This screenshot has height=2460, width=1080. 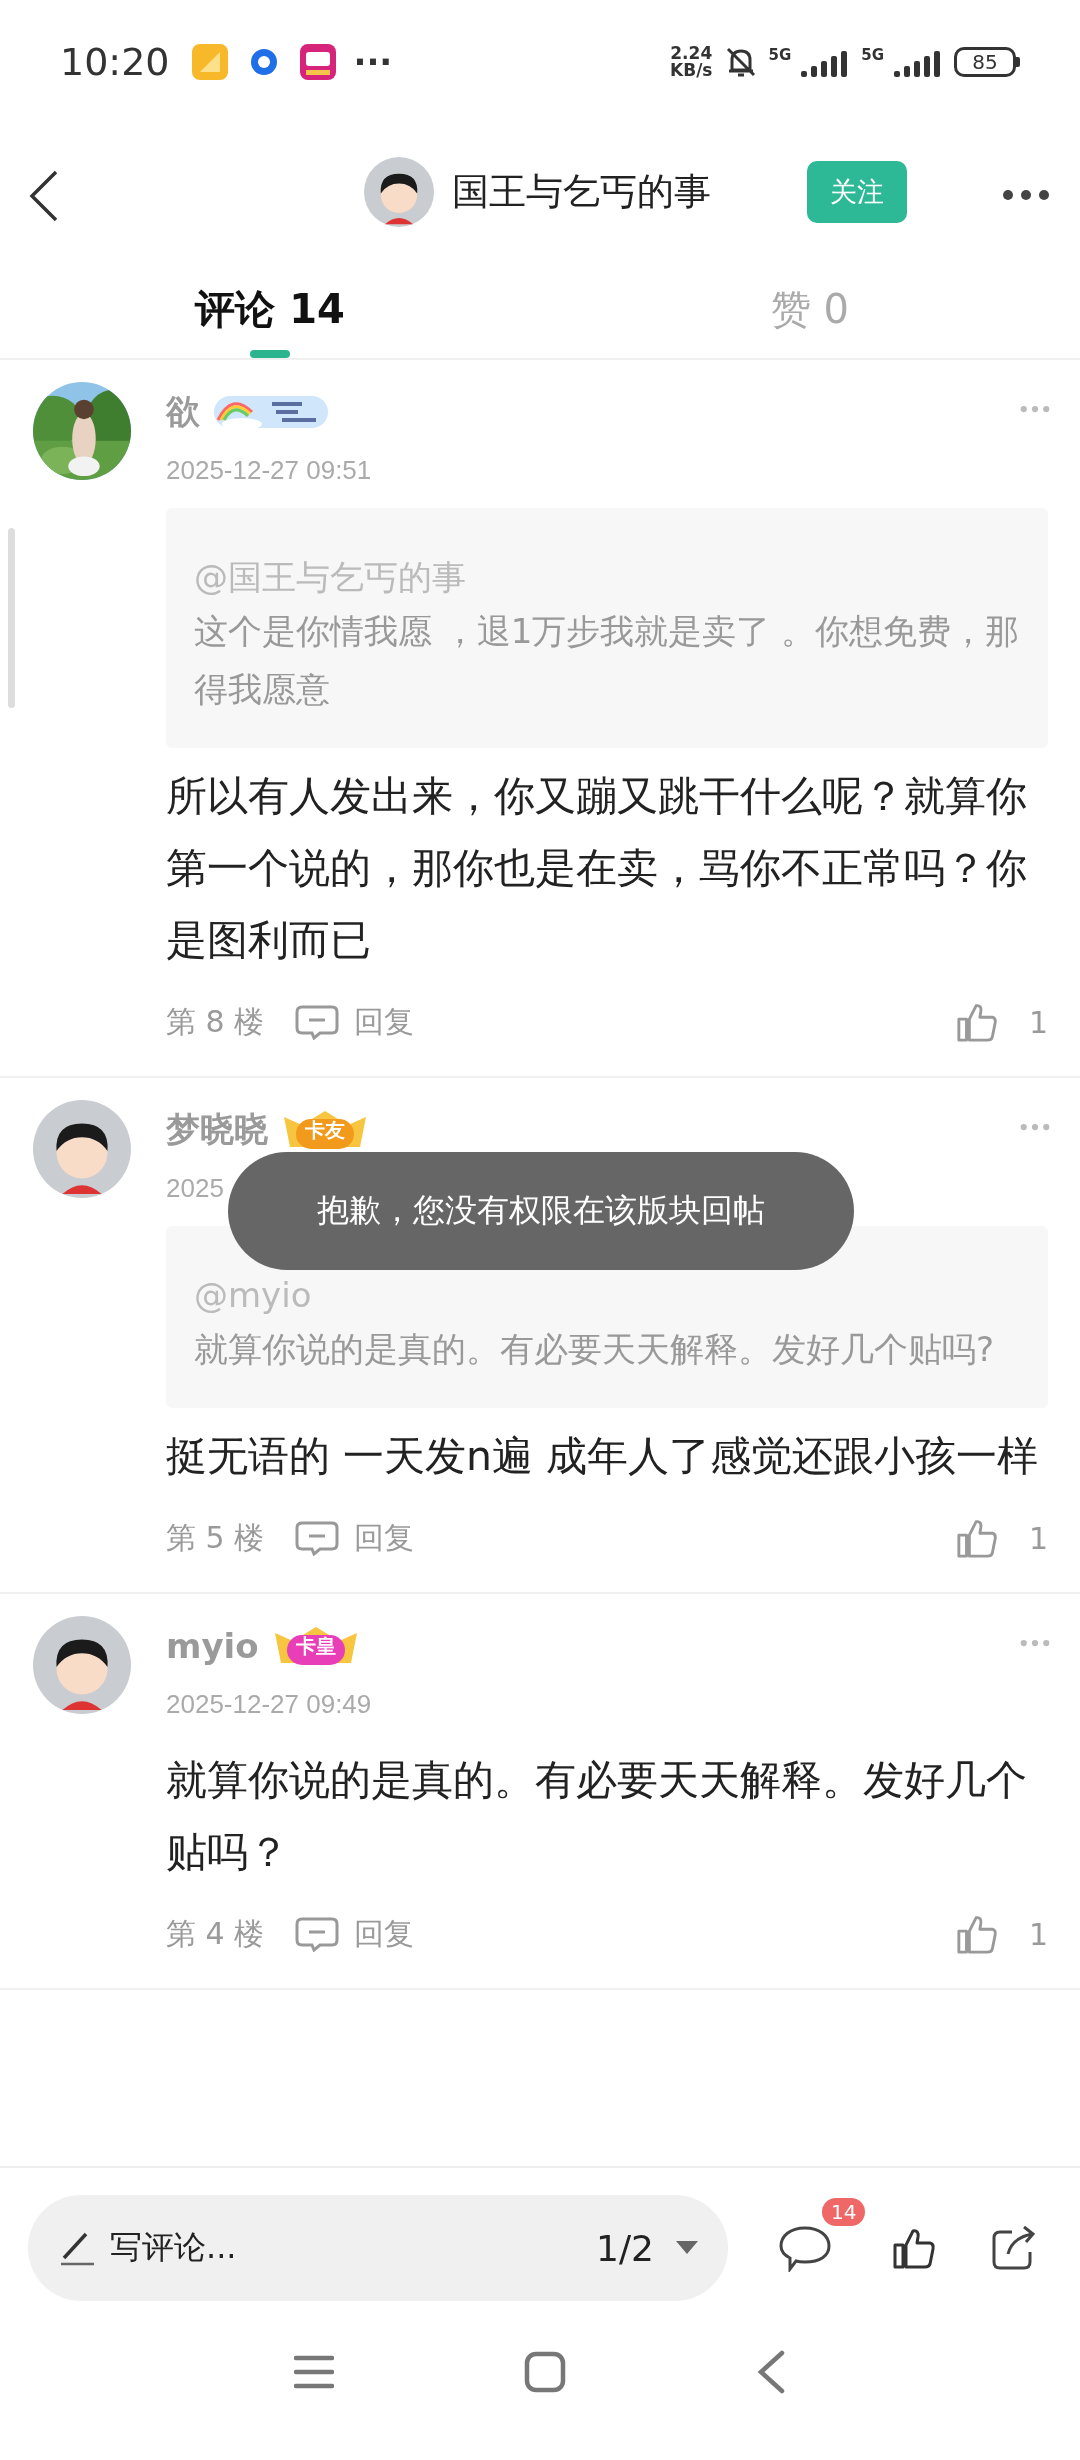 I want to click on username: myio, so click(x=212, y=1646).